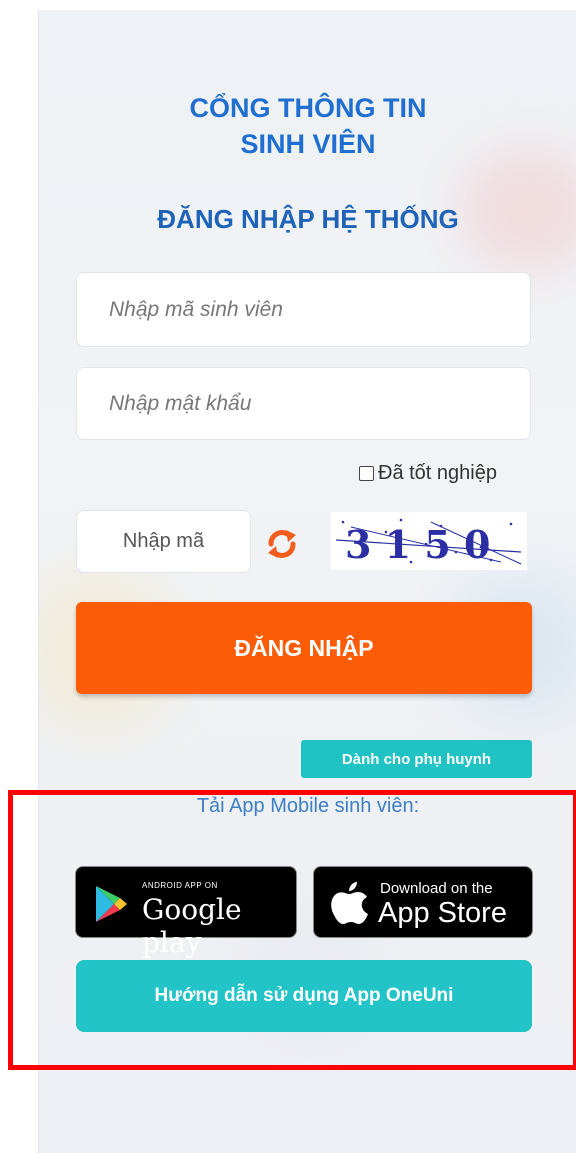  Describe the element at coordinates (308, 219) in the screenshot. I see `login-heading: ĐĂNG NHẬP HỆ THỐNG` at that location.